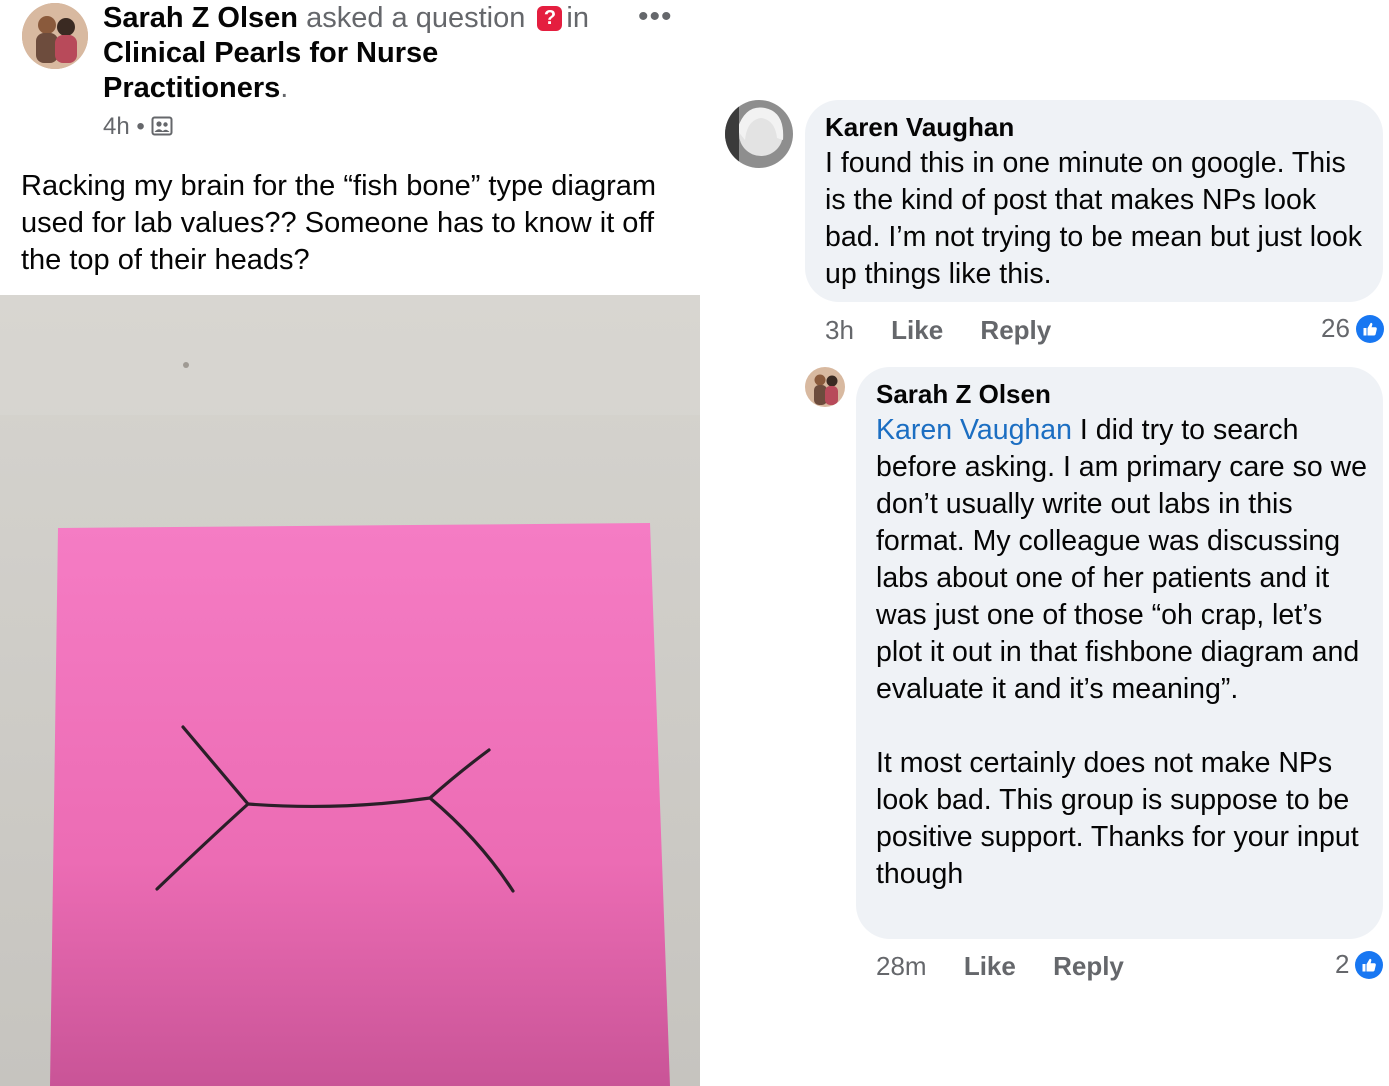 This screenshot has height=1086, width=1389. I want to click on post-group: Clinical Pearls for Nurse Practitioners., so click(343, 71).